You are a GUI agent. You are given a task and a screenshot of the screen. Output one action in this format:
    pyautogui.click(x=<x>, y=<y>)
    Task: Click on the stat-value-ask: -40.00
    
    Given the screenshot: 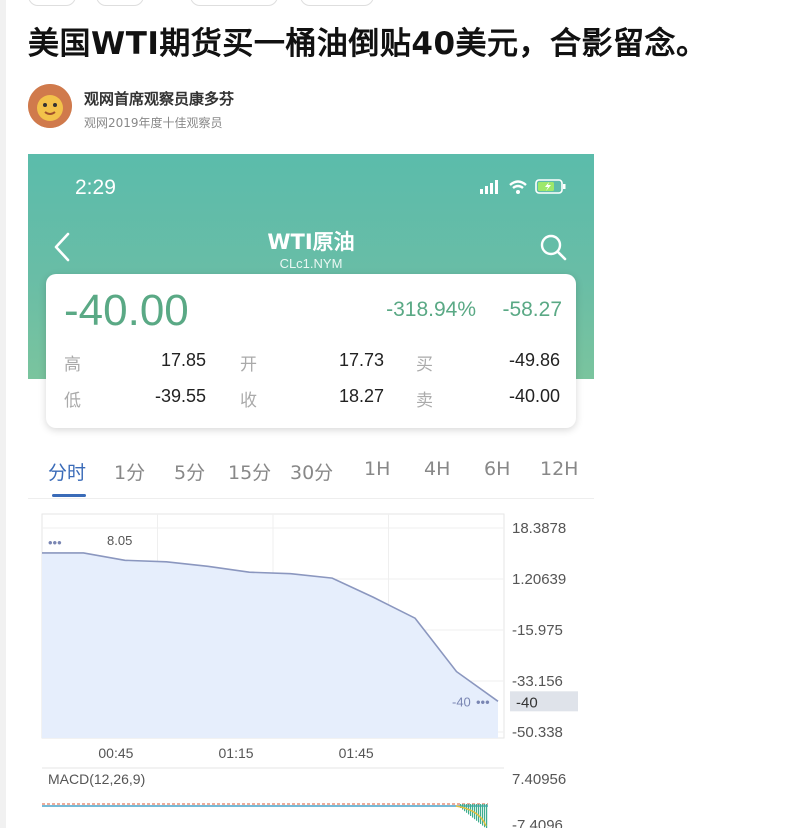 What is the action you would take?
    pyautogui.click(x=534, y=396)
    